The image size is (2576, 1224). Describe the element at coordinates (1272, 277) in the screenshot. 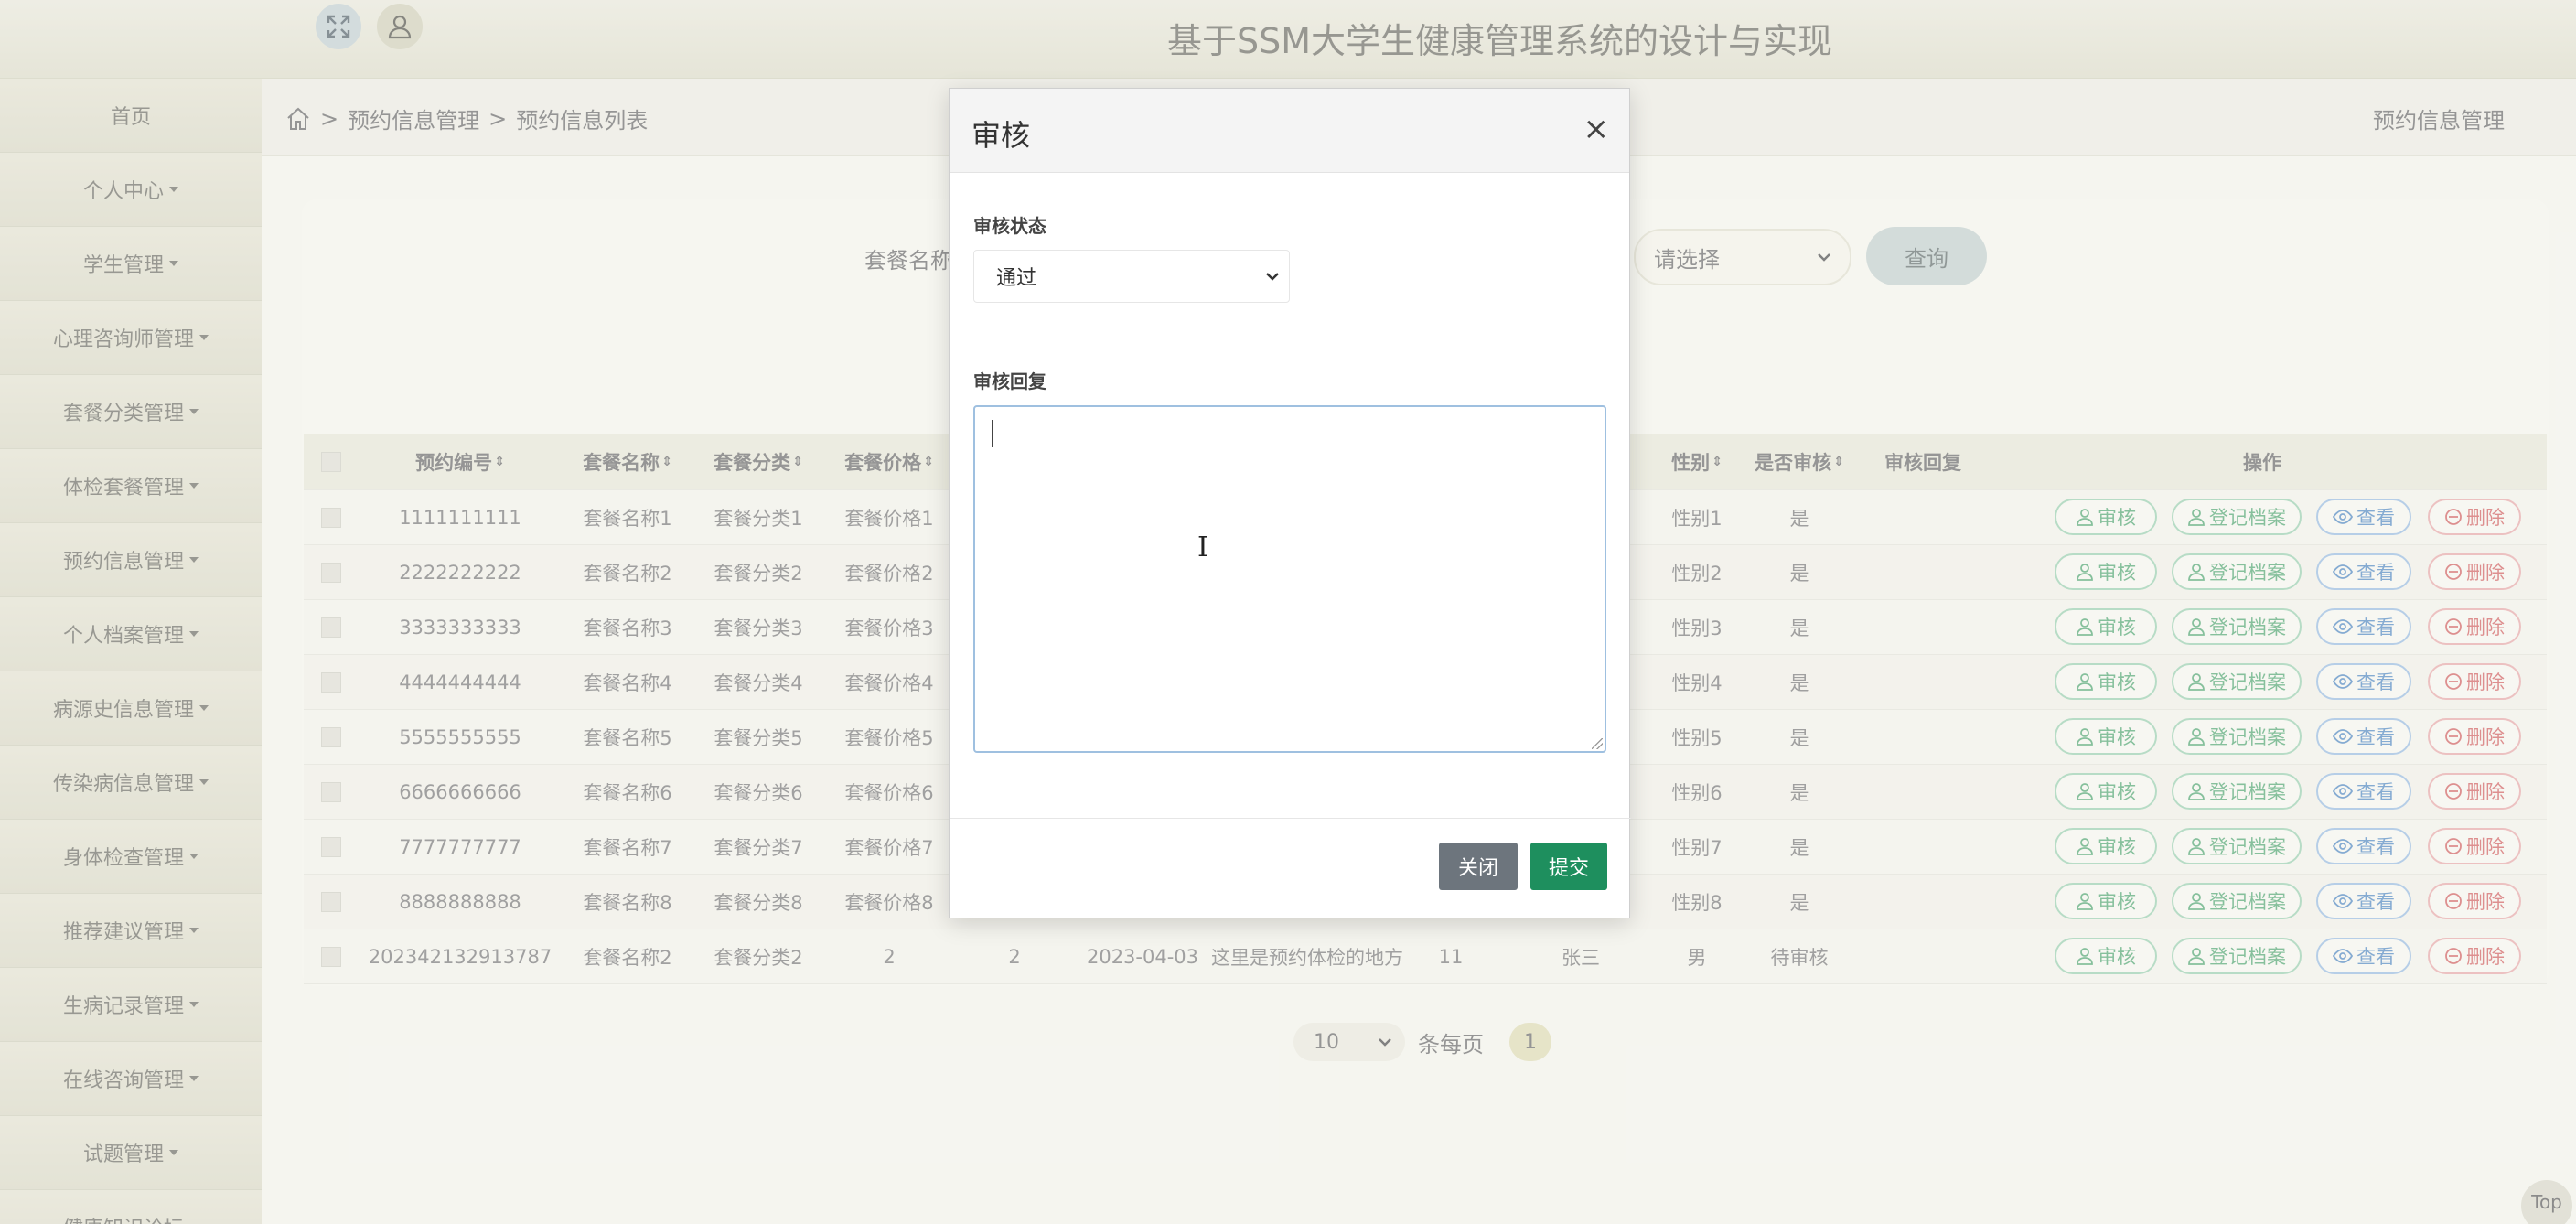

I see `chevron-down-icon` at that location.